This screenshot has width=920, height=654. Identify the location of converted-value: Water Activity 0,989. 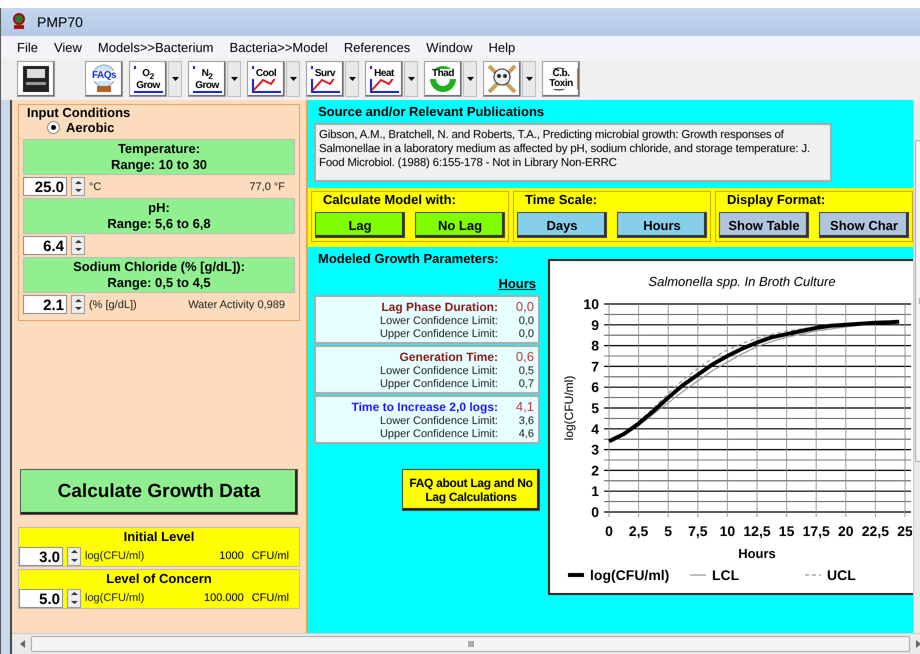
(236, 304).